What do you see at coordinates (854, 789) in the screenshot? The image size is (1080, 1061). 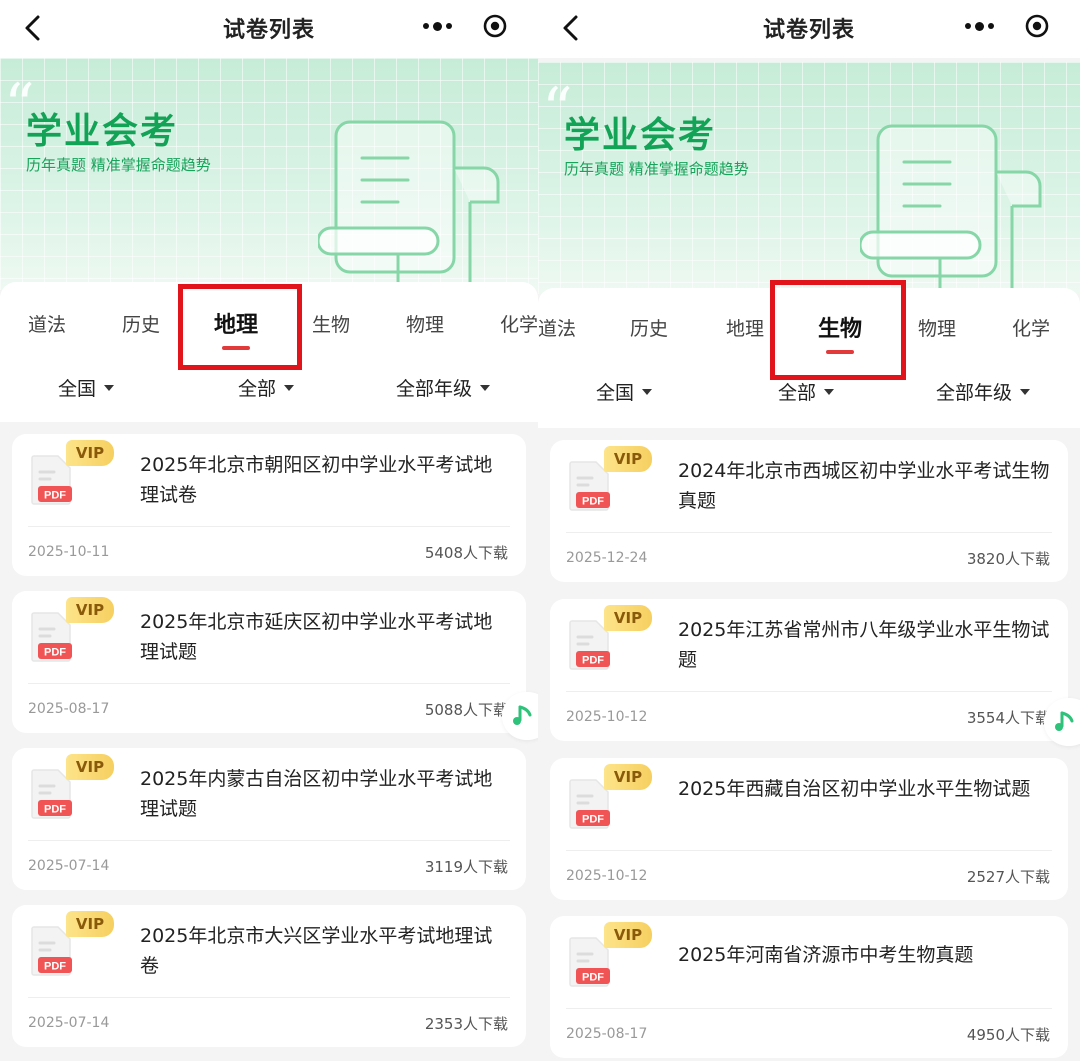 I see `card-title: 2025年西藏自治区初中学业水平生物试题` at bounding box center [854, 789].